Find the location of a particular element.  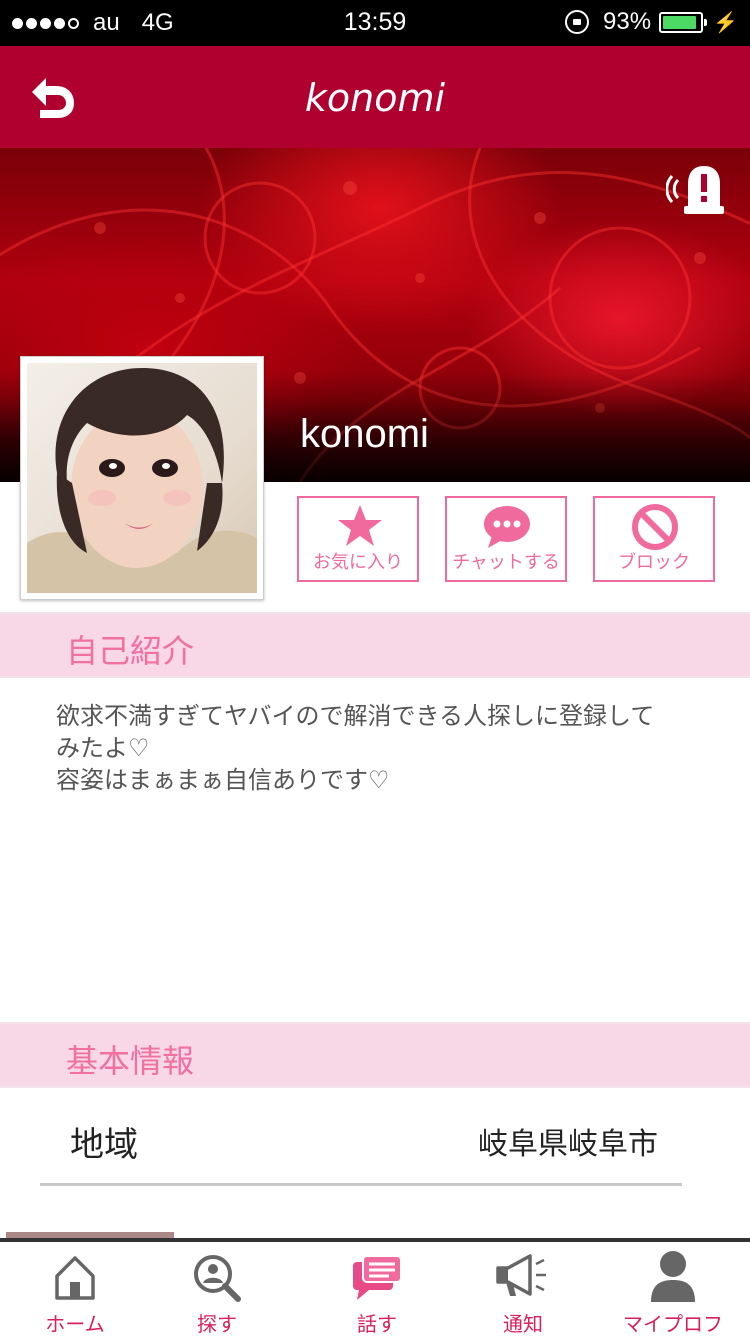

tab-search: 探す is located at coordinates (217, 1289).